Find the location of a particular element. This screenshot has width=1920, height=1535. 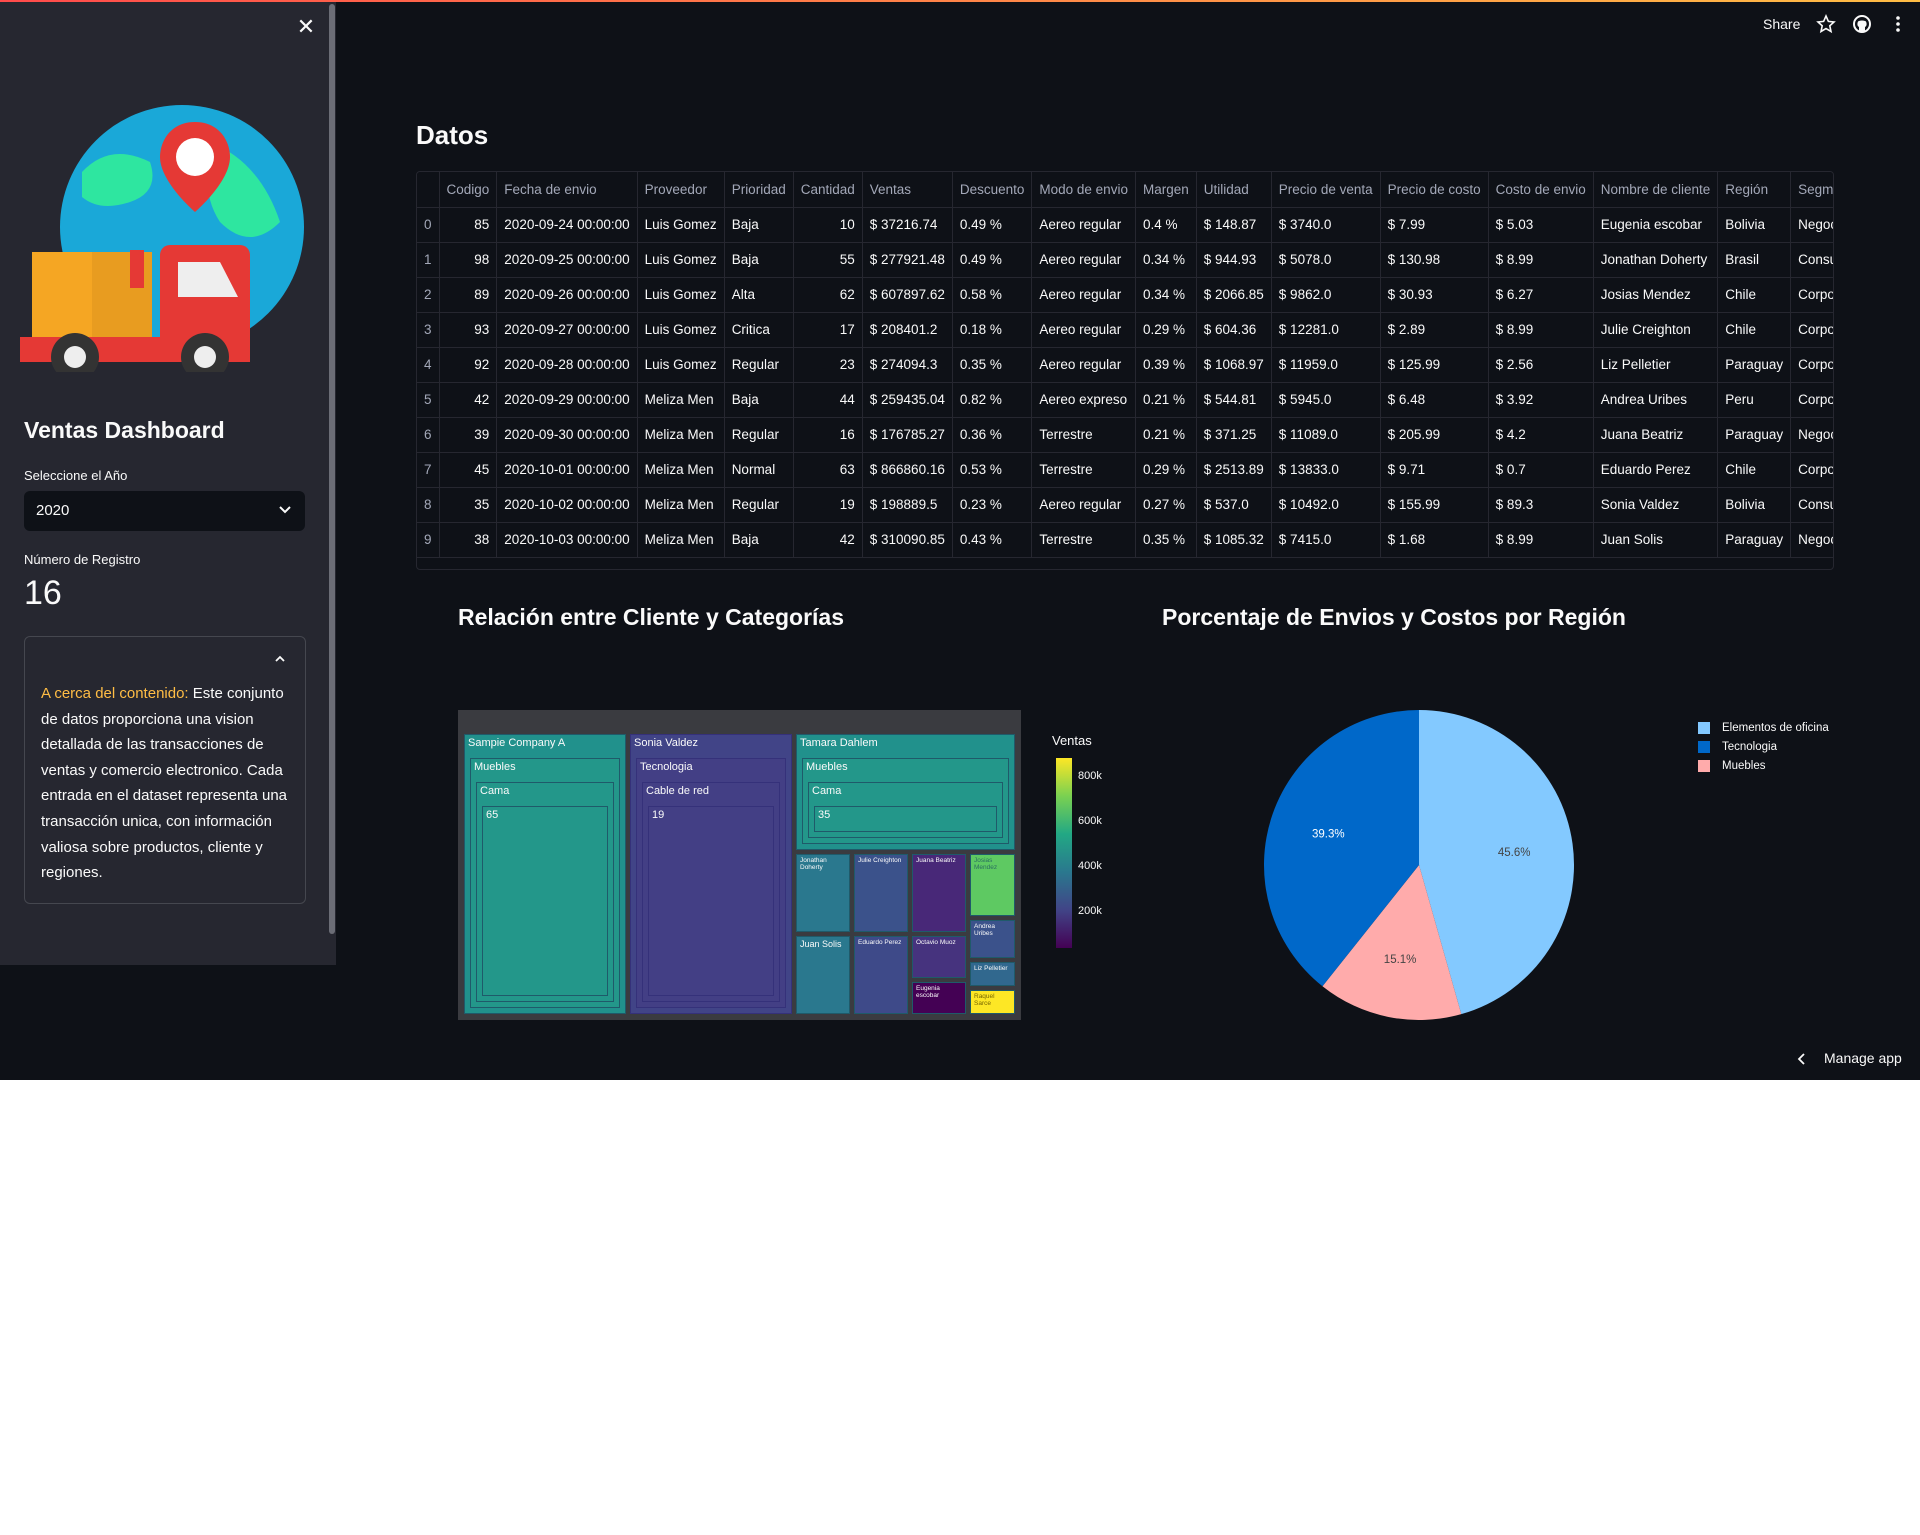

treemap-node-octavio: Octavio Muoz is located at coordinates (939, 957).